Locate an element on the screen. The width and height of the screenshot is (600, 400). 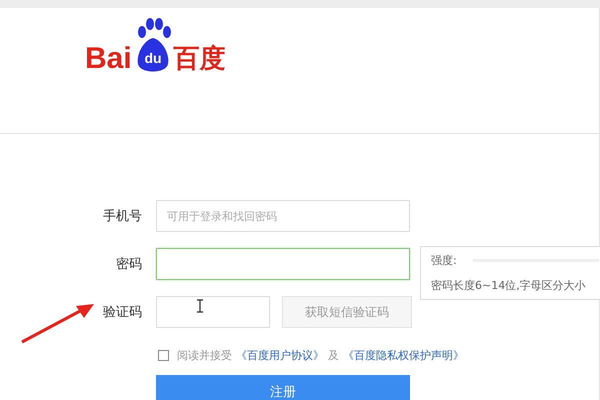
agreement-text: 及 is located at coordinates (333, 355).